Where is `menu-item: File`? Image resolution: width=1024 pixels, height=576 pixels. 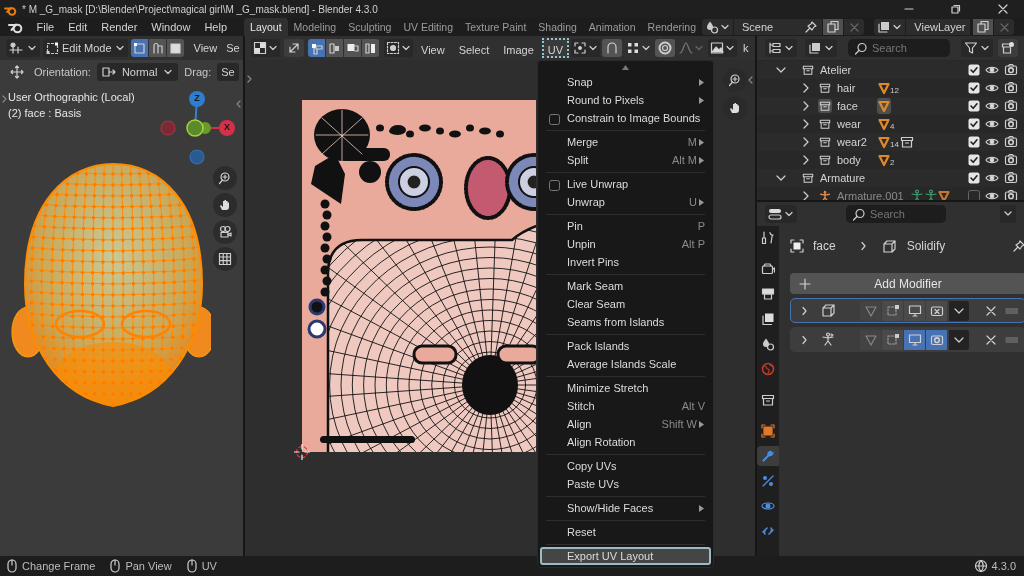 menu-item: File is located at coordinates (45, 27).